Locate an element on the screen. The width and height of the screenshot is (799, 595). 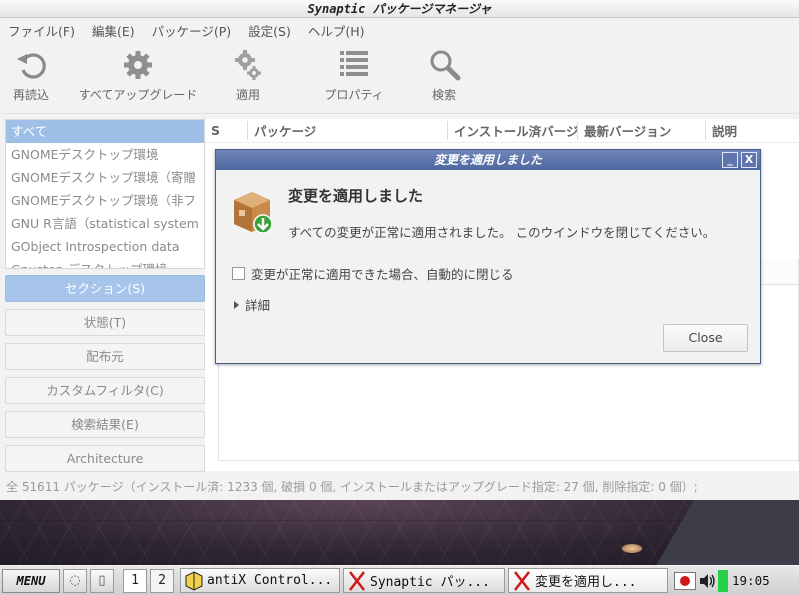
japanese-input-icon is located at coordinates (685, 580).